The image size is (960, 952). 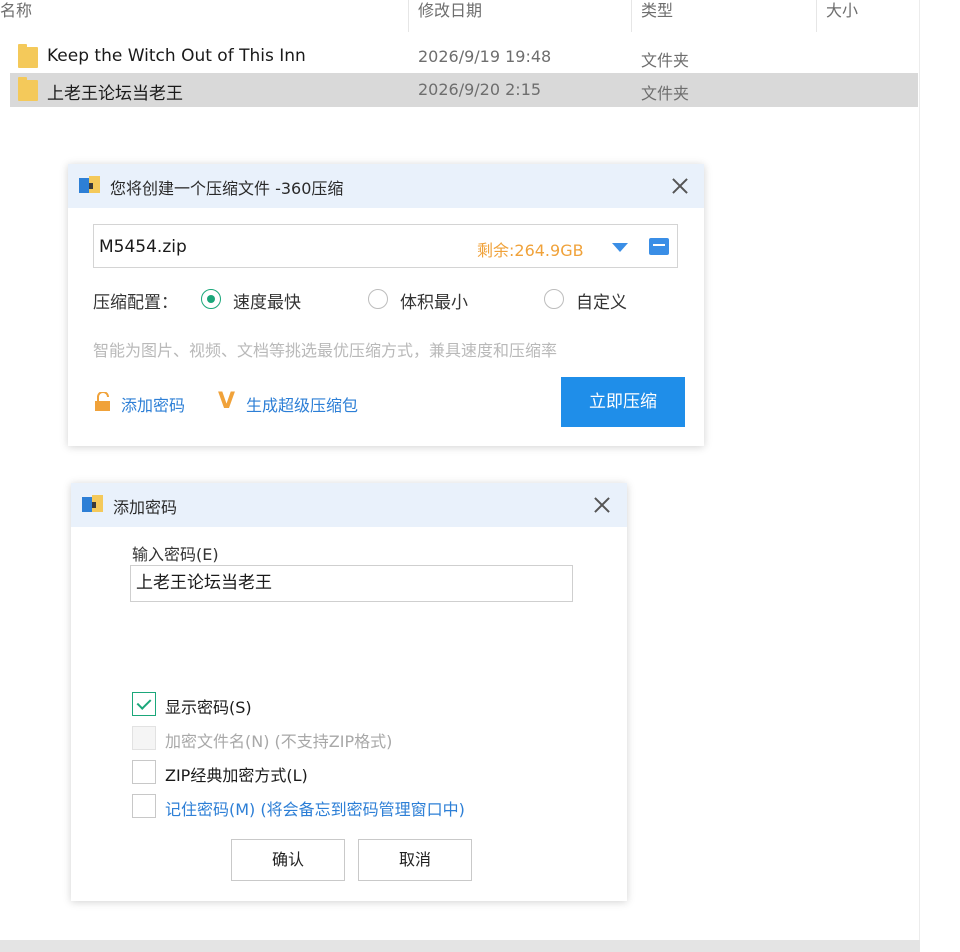 What do you see at coordinates (236, 775) in the screenshot?
I see `checkbox-label: ZIP经典加密方式(L)` at bounding box center [236, 775].